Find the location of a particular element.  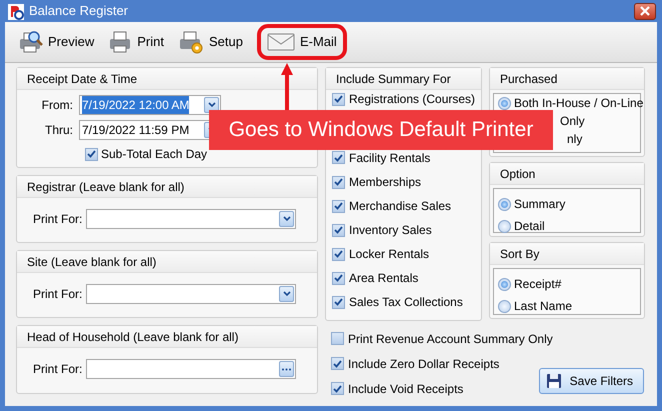

browse-button is located at coordinates (286, 369).